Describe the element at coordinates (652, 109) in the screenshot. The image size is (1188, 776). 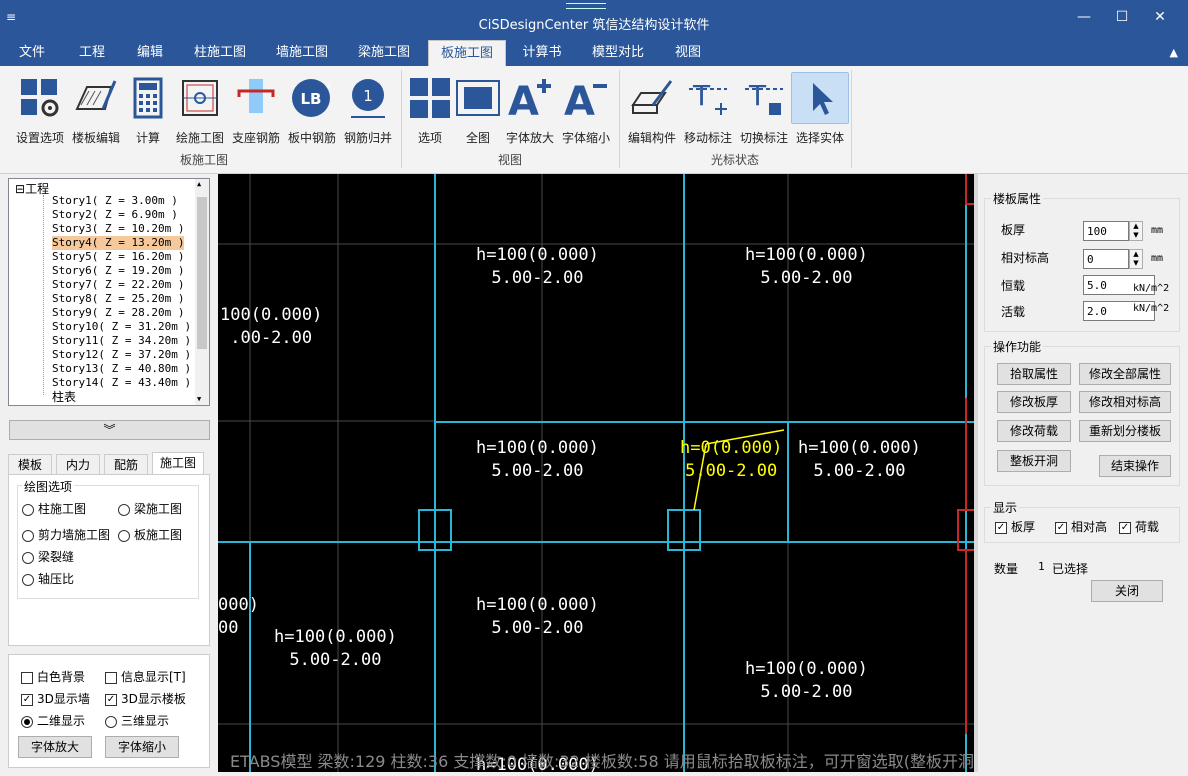
I see `edit-member-button: 编辑构件` at that location.